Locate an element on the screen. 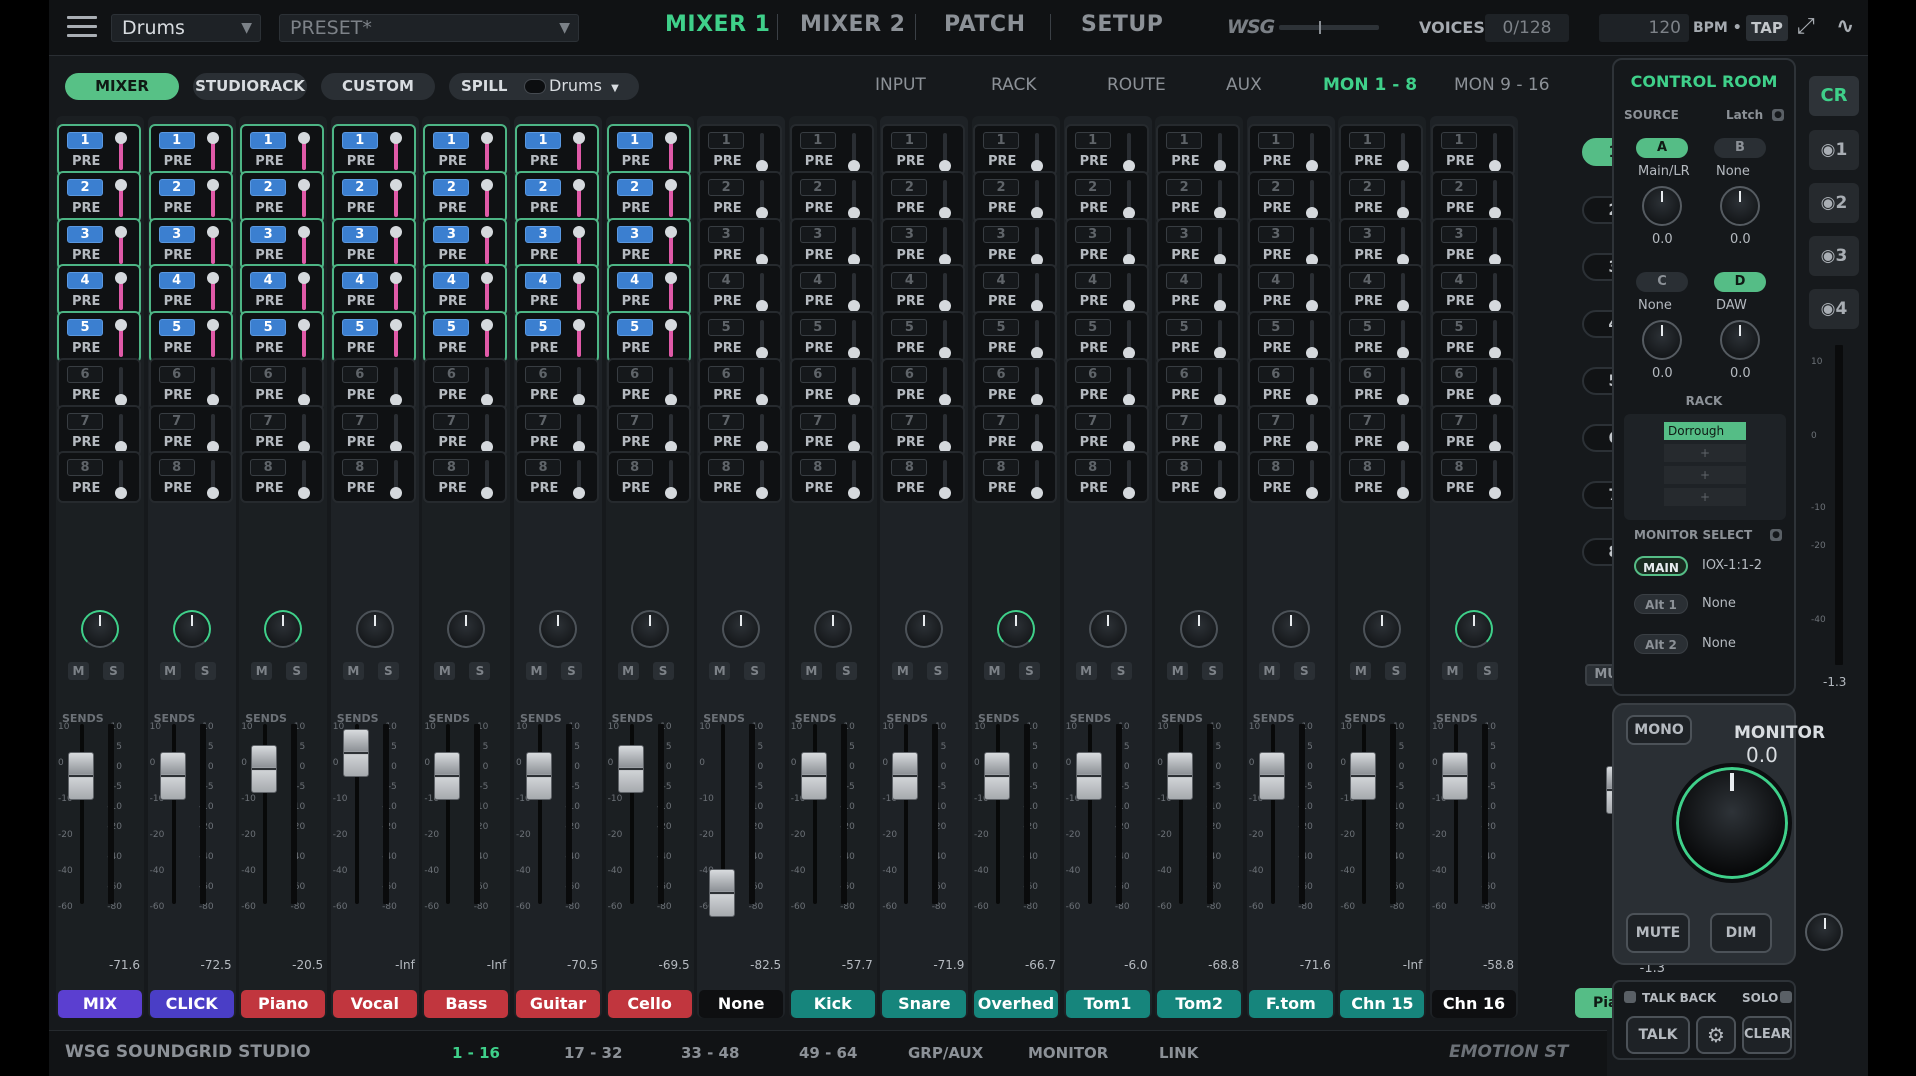 This screenshot has width=1916, height=1076. pan-knob is located at coordinates (558, 629).